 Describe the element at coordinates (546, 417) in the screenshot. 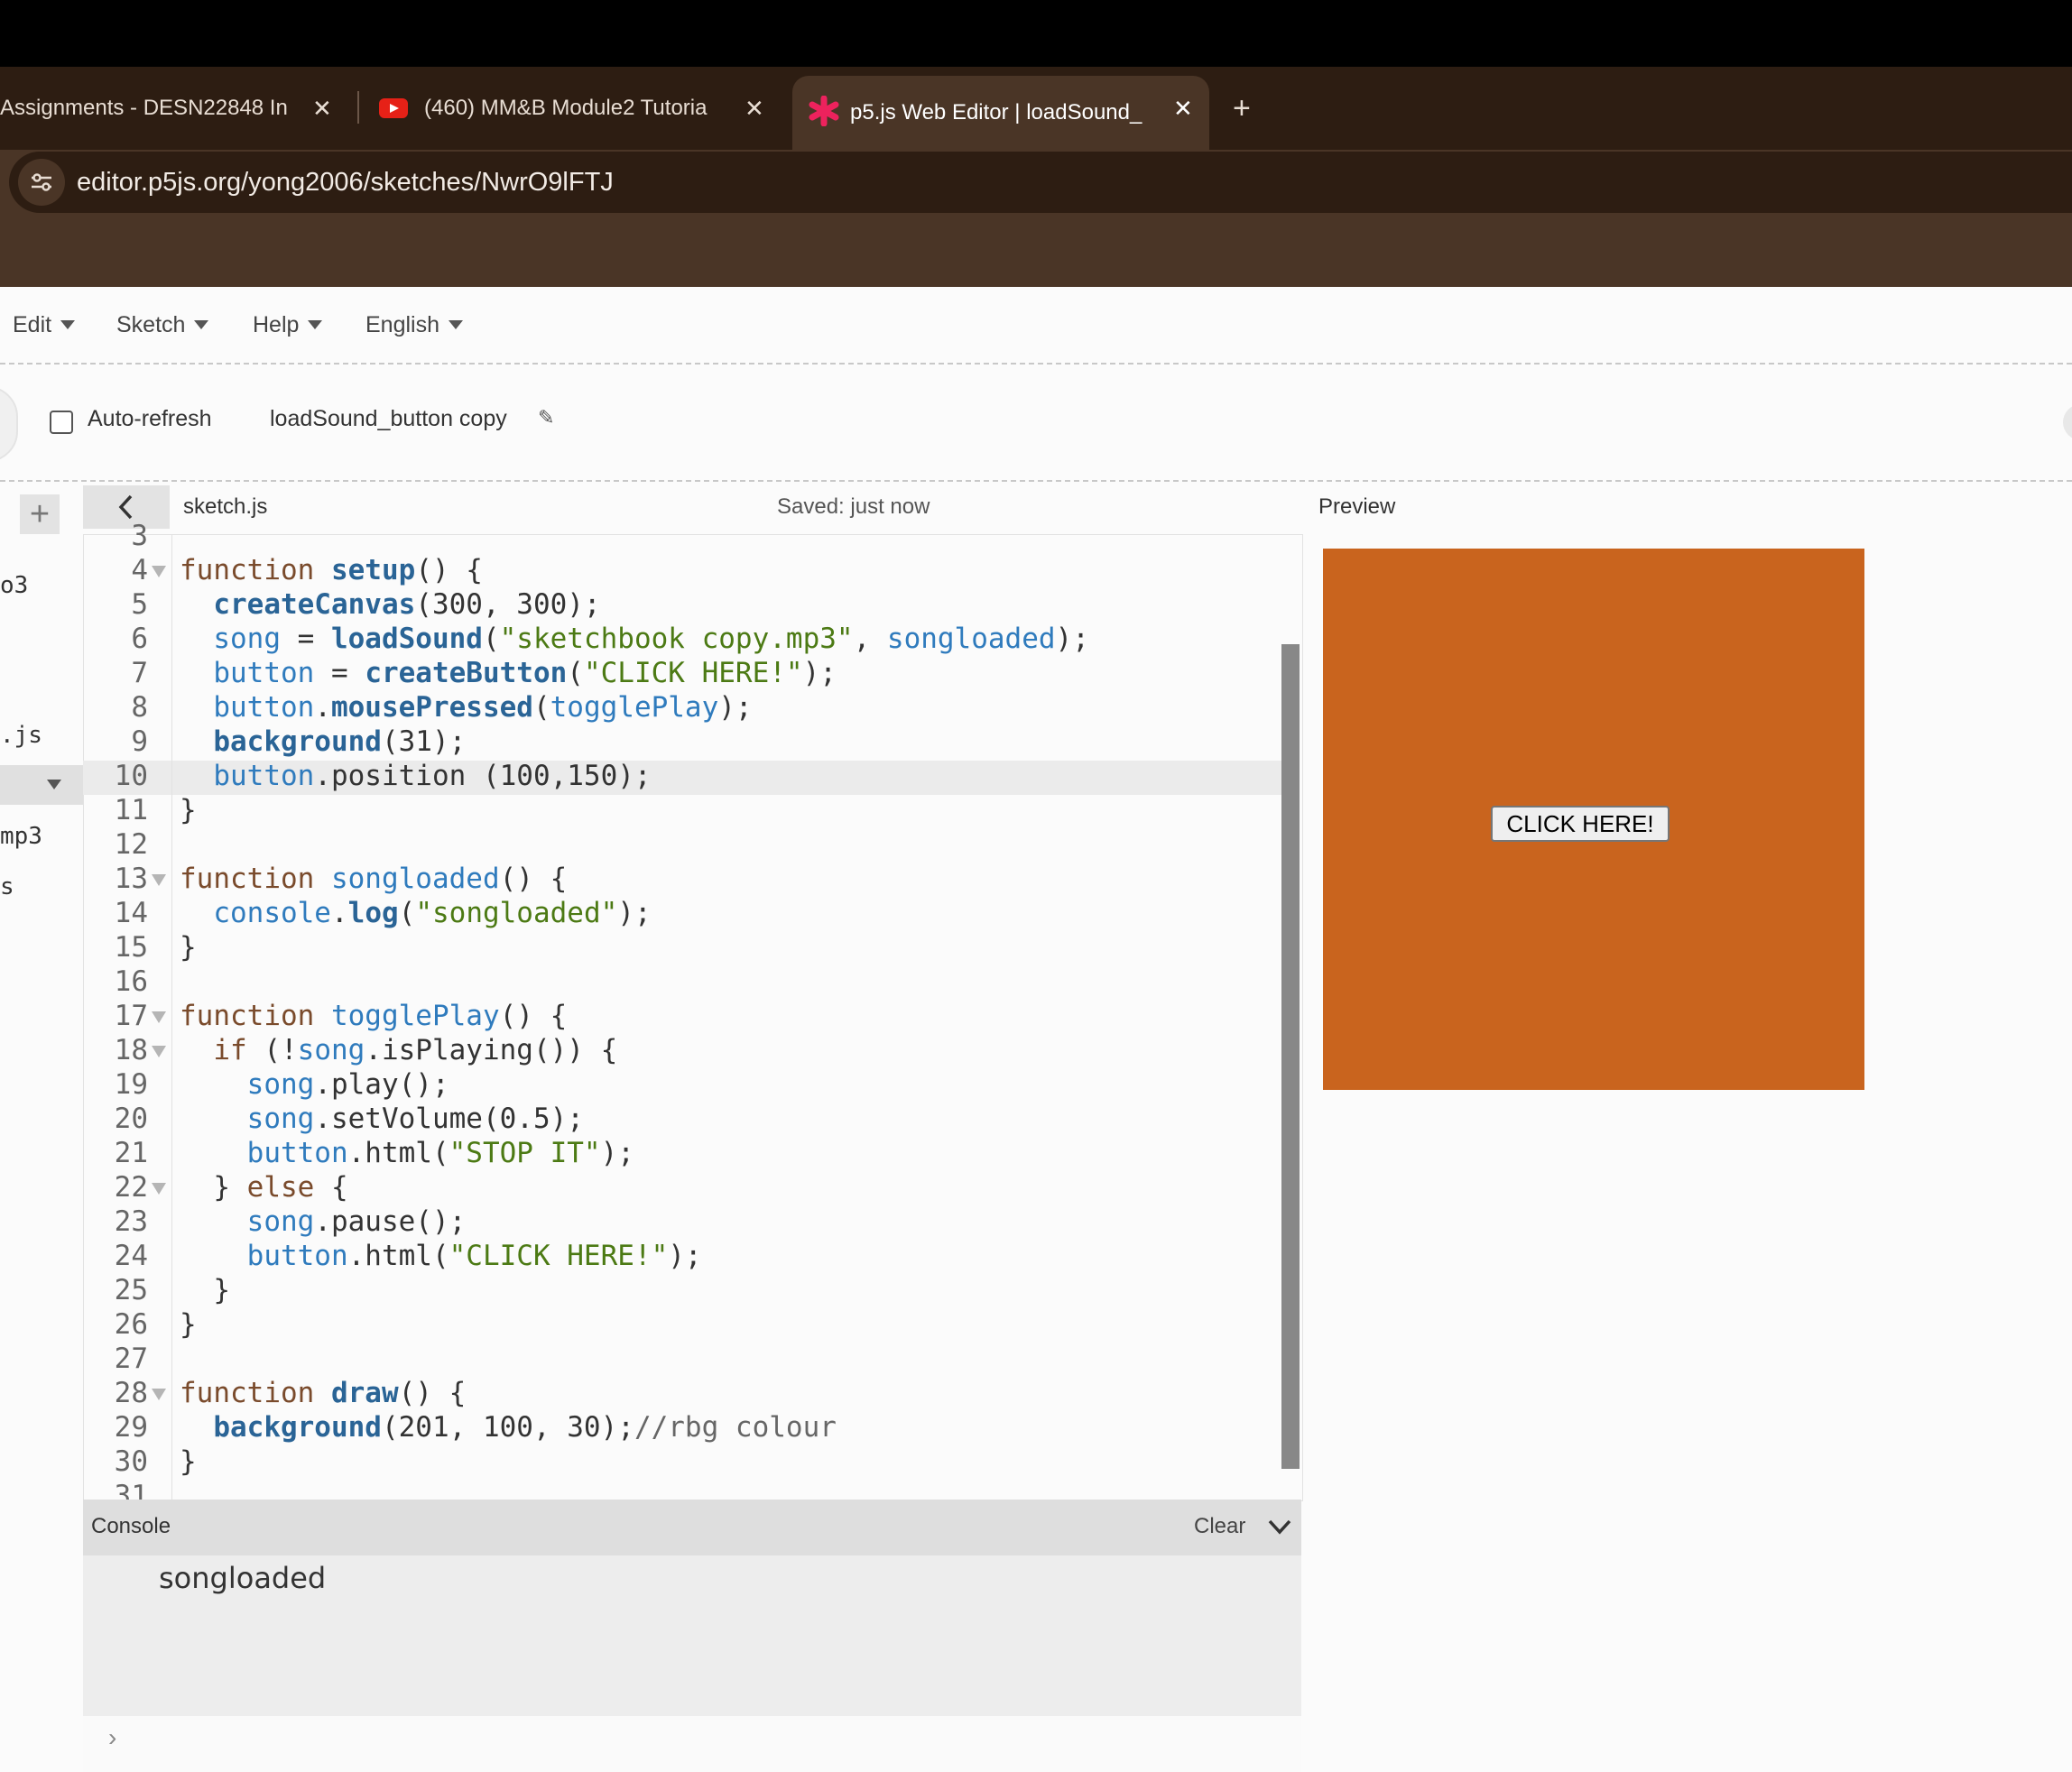

I see `edit-name-pencil-icon: ✎` at that location.